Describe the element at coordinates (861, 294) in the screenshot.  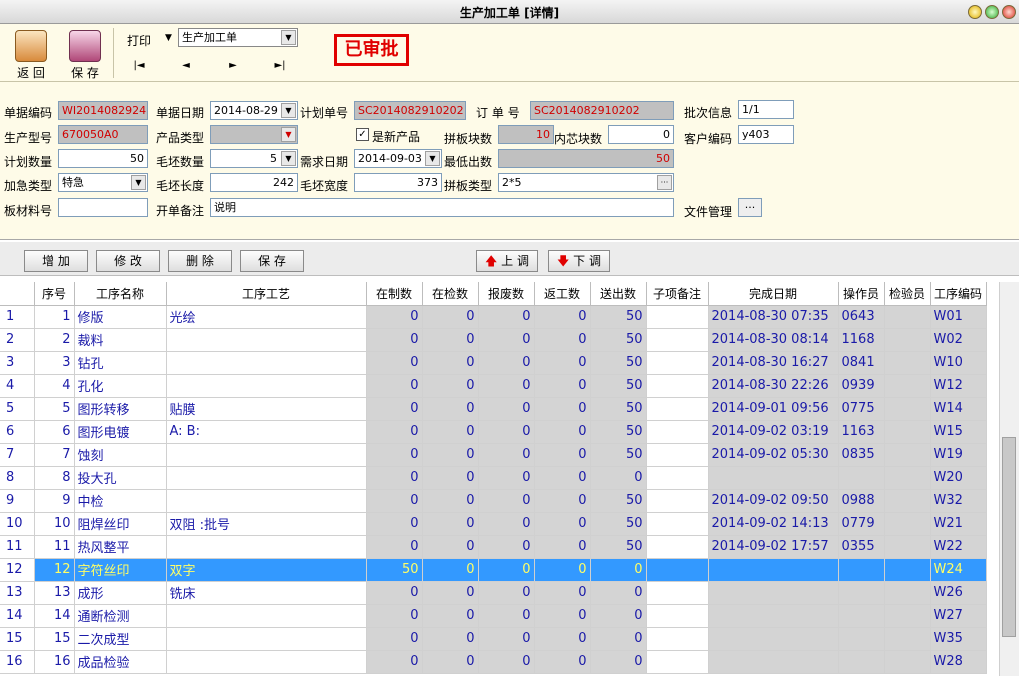
I see `col-header: 操作员` at that location.